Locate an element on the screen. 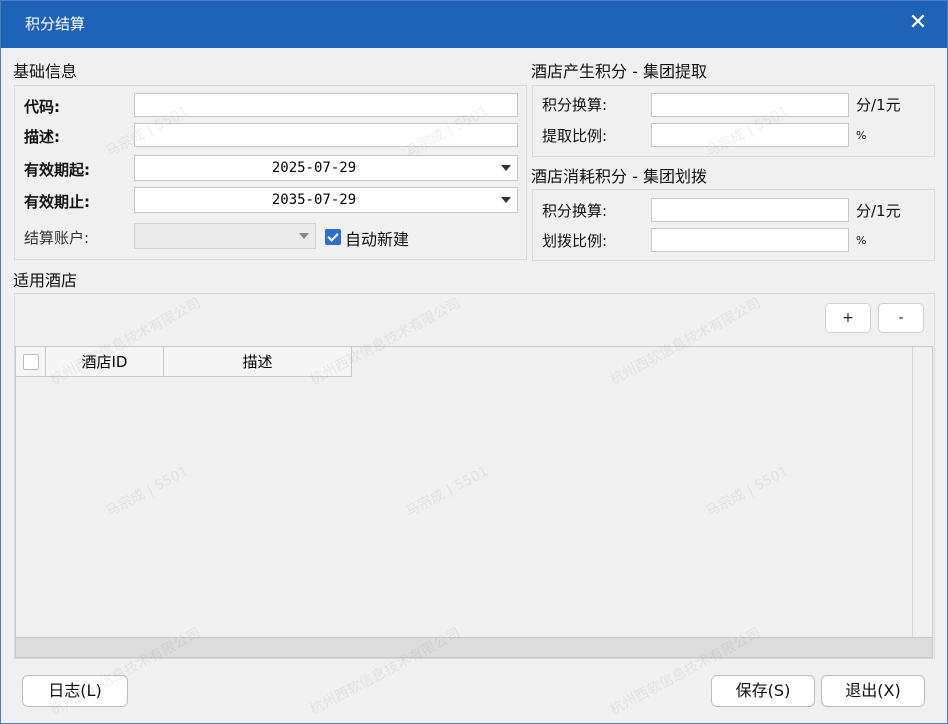 The height and width of the screenshot is (724, 948). valid-to-value: 2035-07-29 is located at coordinates (314, 200).